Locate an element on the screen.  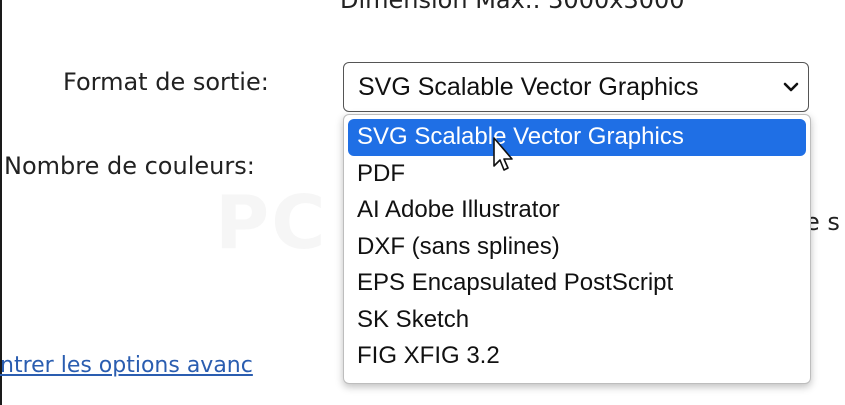
format-label: Format de sortie: is located at coordinates (166, 82).